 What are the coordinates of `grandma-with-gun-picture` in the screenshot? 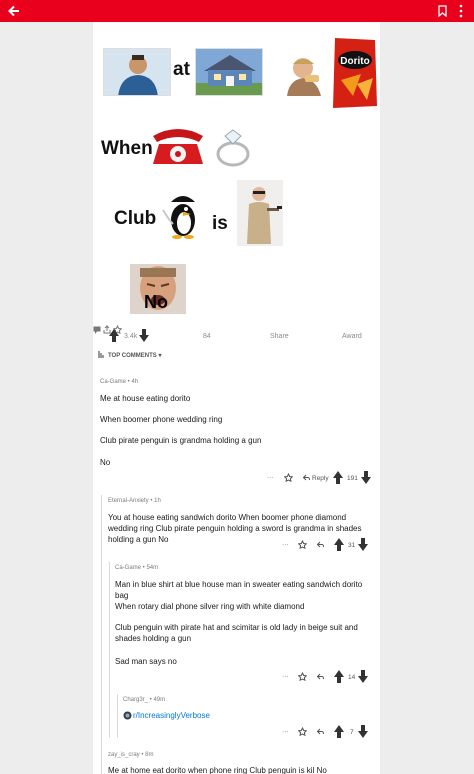 It's located at (260, 213).